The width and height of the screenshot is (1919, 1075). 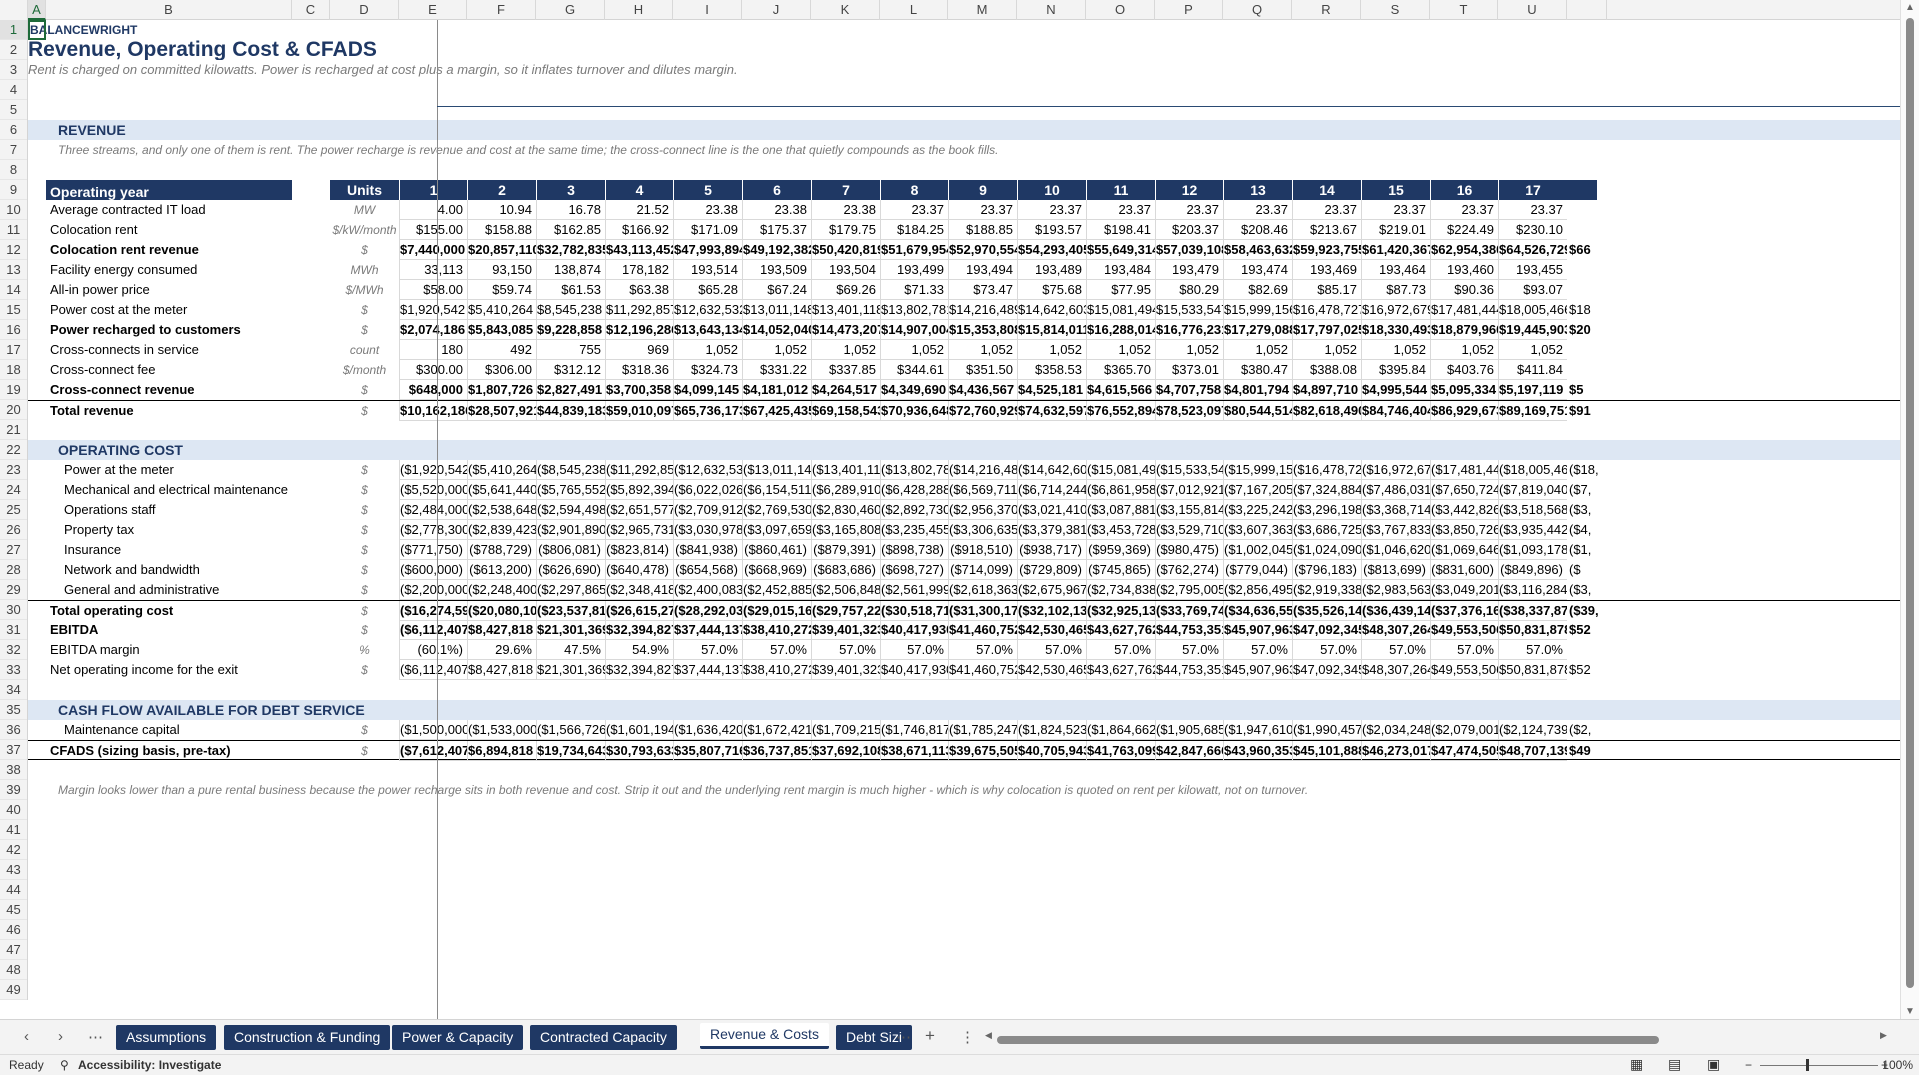 I want to click on page-title: Revenue, Operating Cost & CFADS, so click(x=282, y=50).